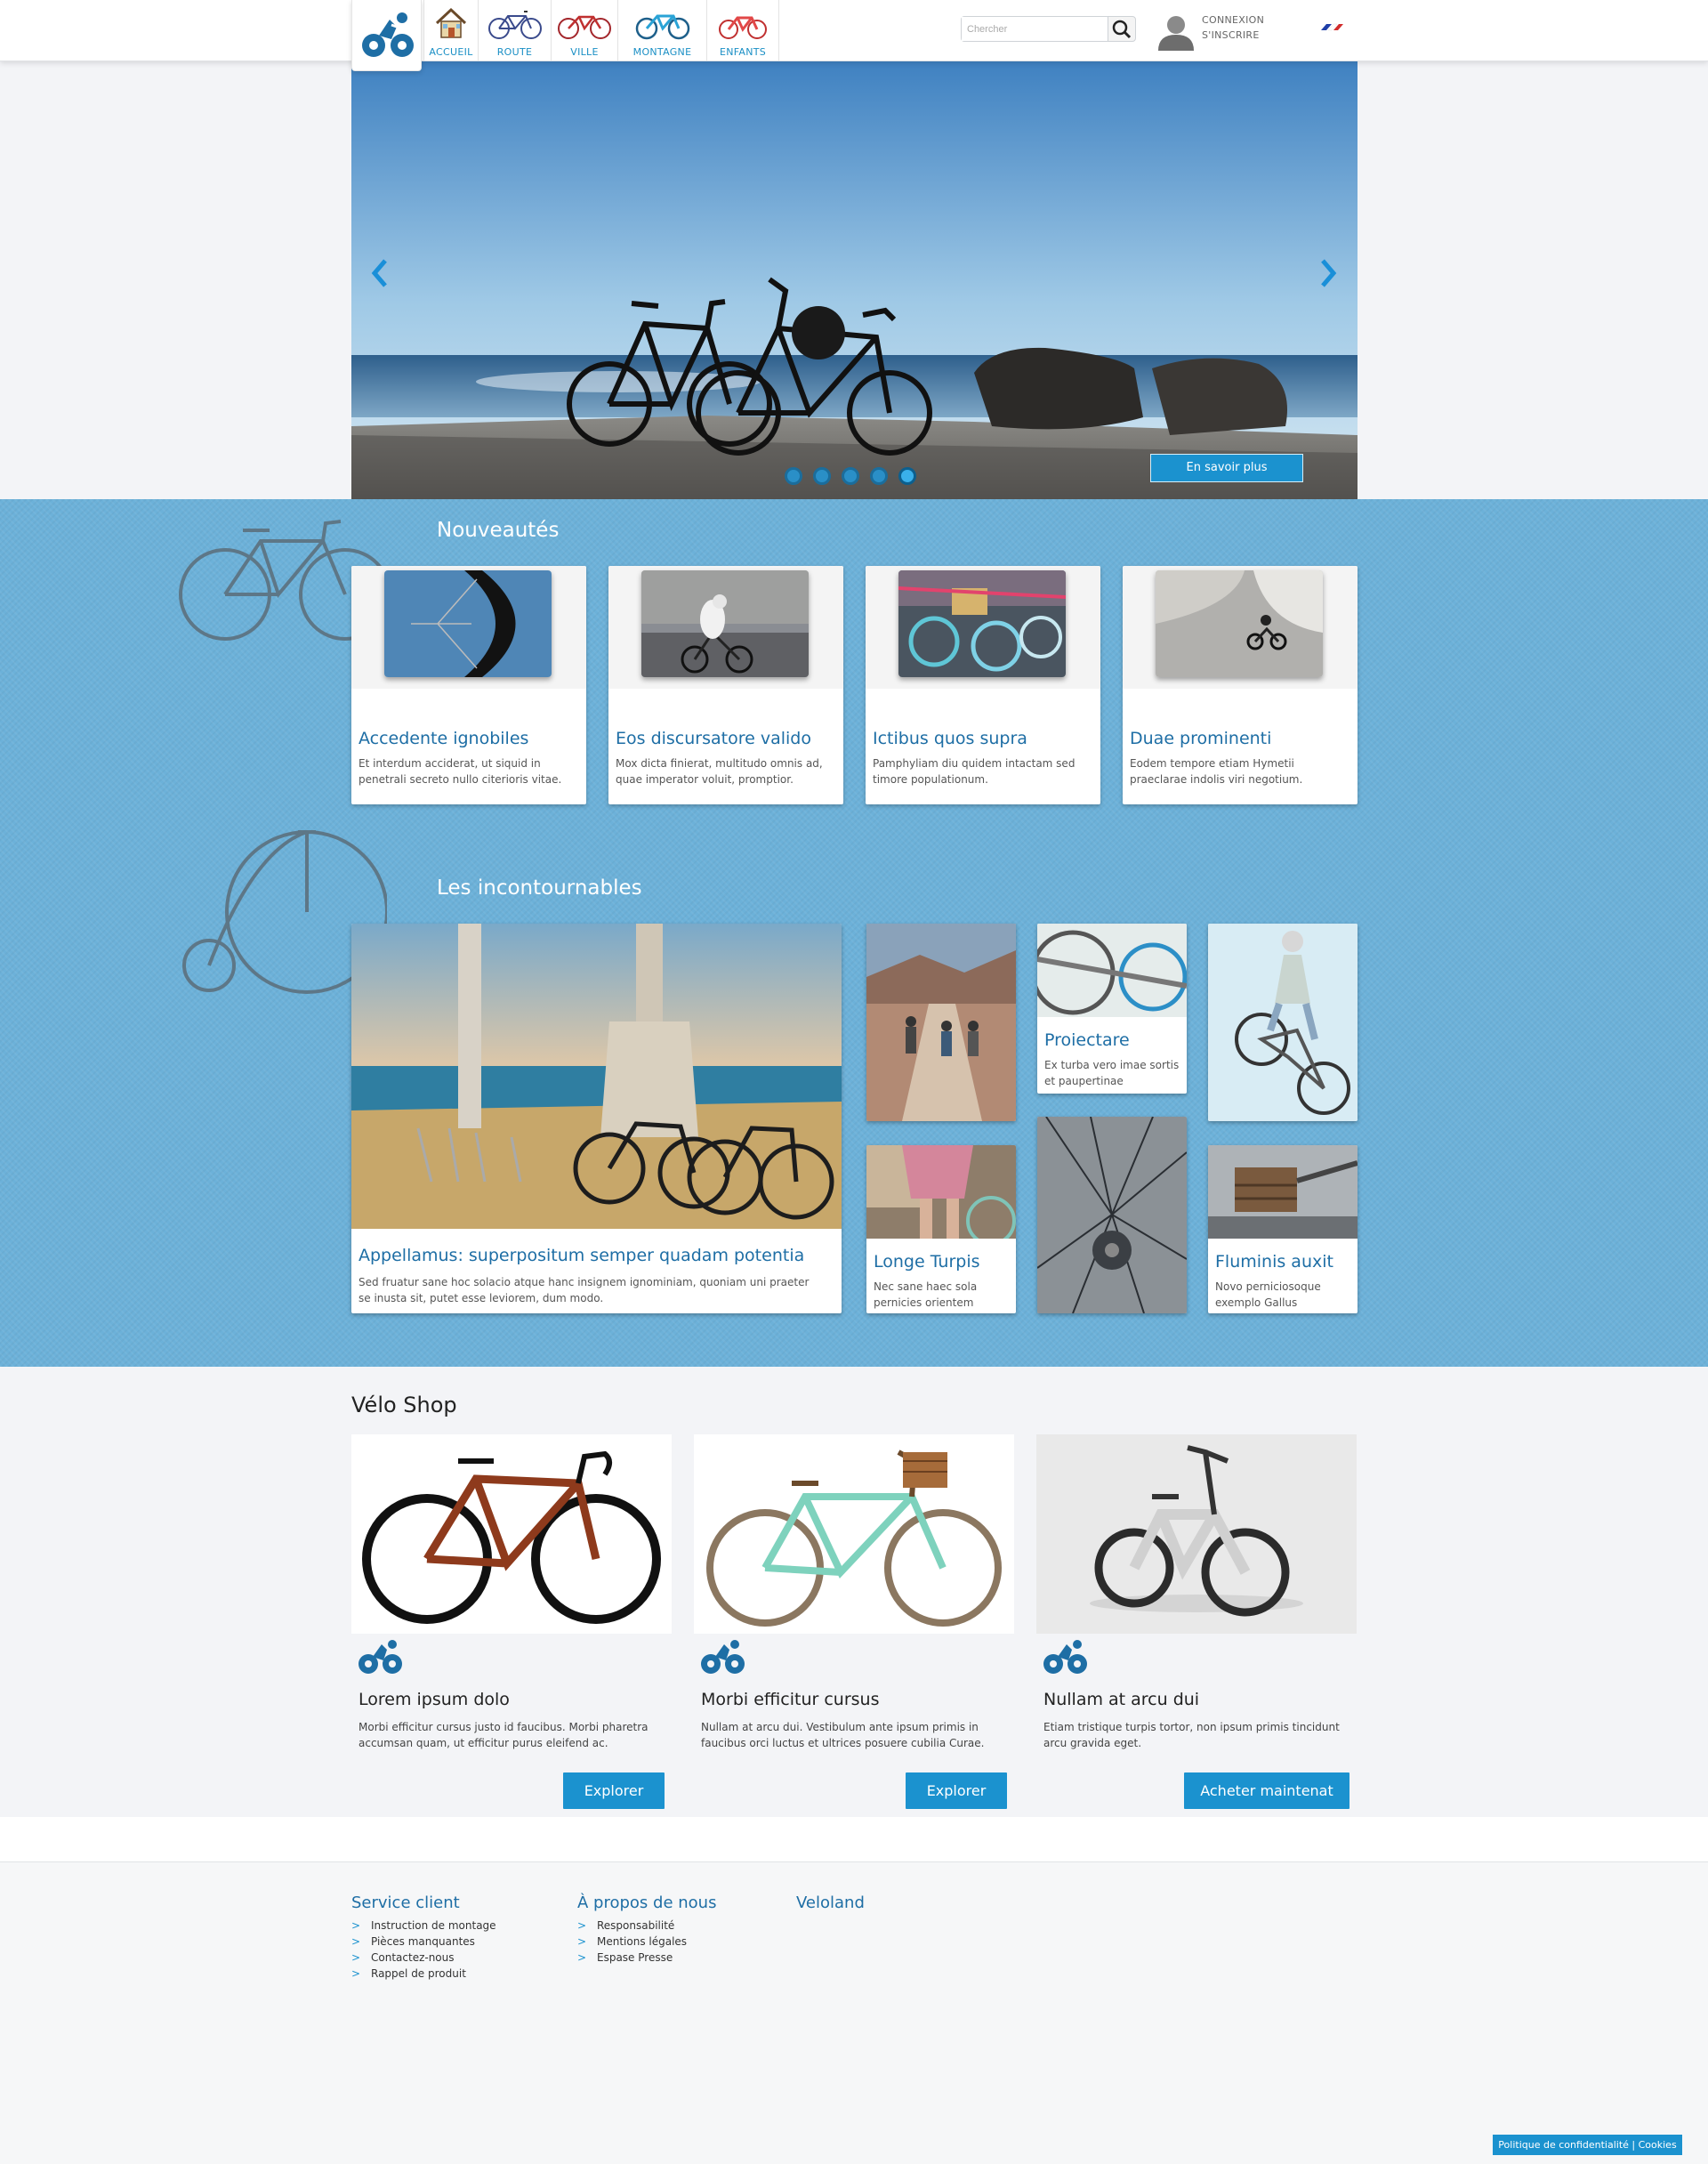 The image size is (1708, 2164). What do you see at coordinates (1233, 35) in the screenshot?
I see `register-link: S'INSCRIRE` at bounding box center [1233, 35].